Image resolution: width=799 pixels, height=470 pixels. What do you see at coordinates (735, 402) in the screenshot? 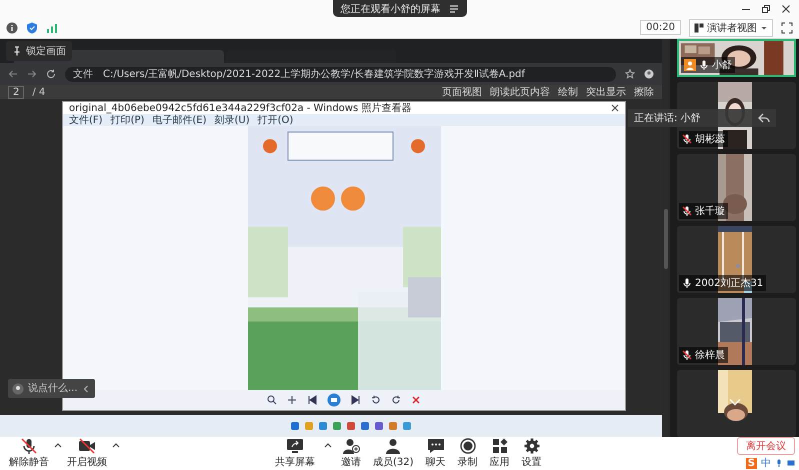
I see `chevron-down-icon` at bounding box center [735, 402].